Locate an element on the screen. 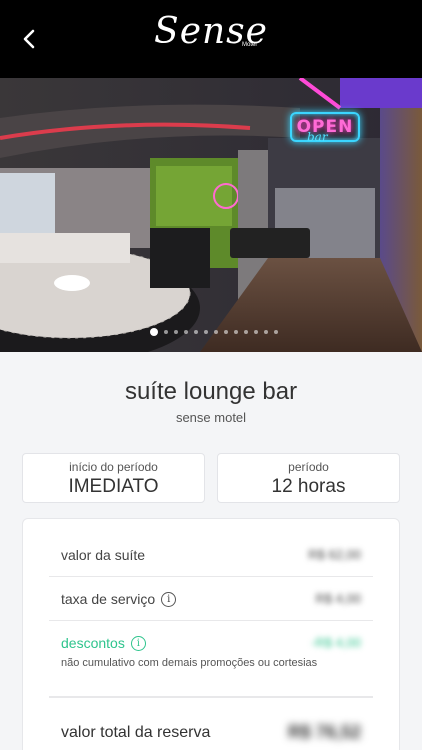 The width and height of the screenshot is (422, 750). period-duration-box: período 12 horas is located at coordinates (308, 478).